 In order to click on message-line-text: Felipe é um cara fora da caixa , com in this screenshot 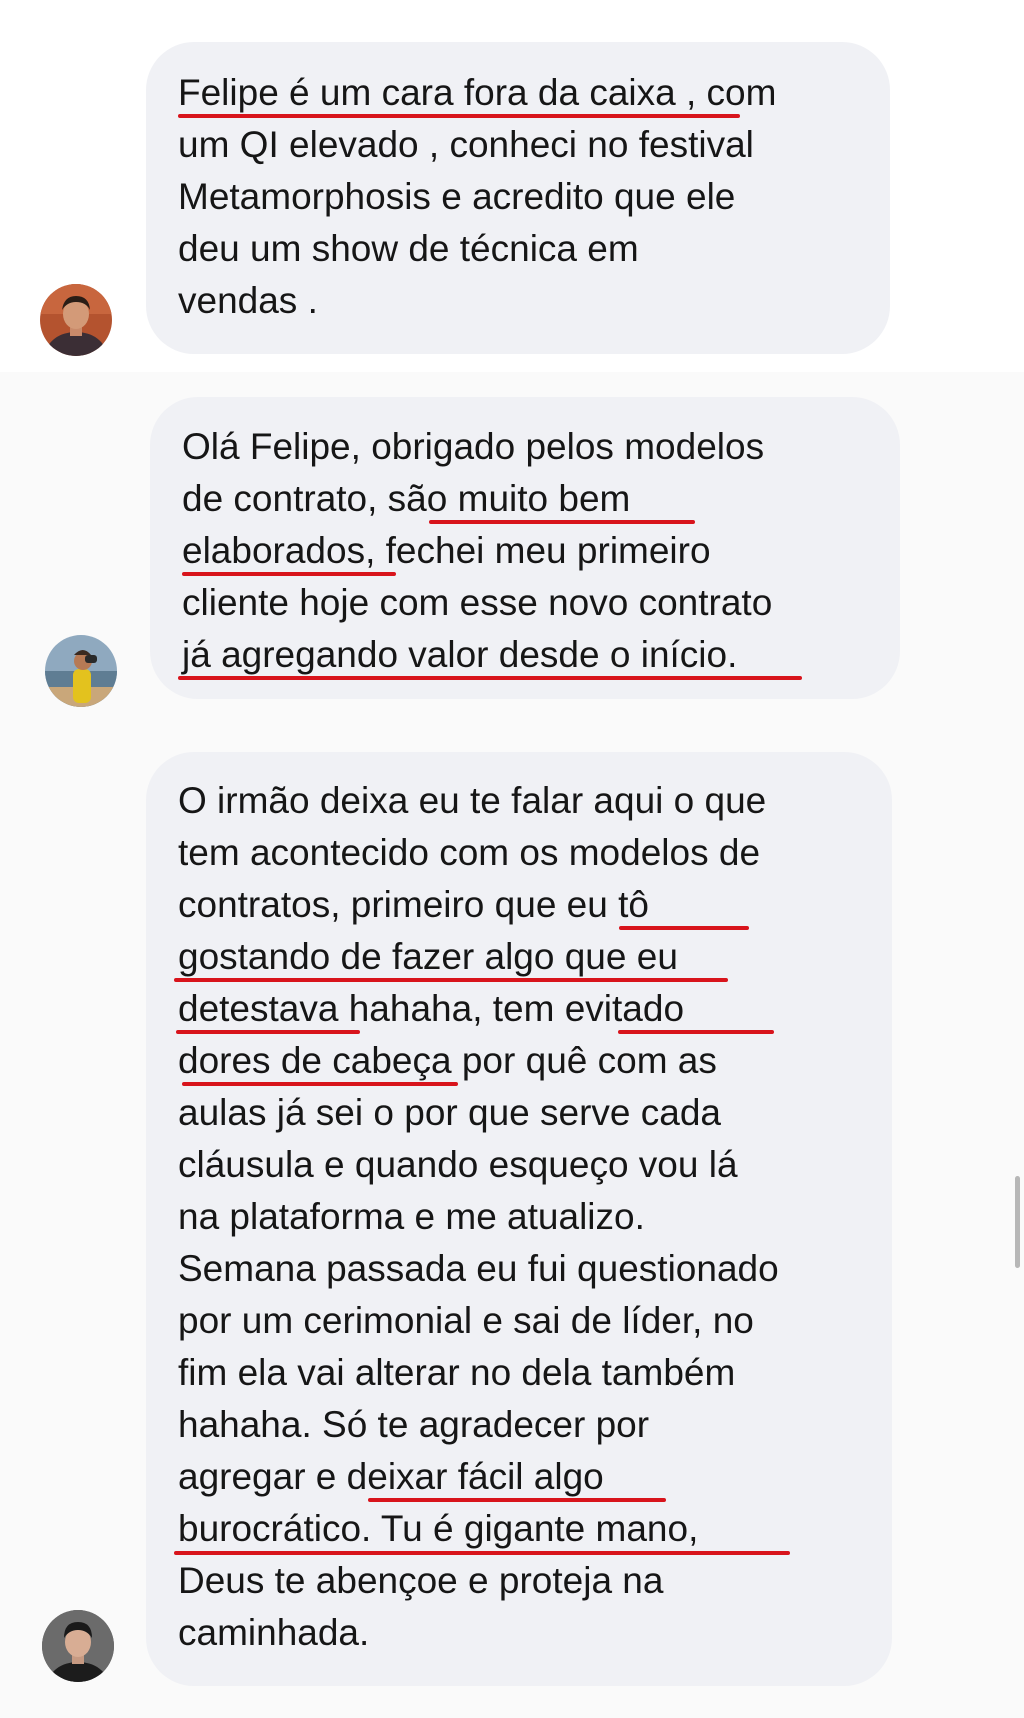, I will do `click(477, 92)`.